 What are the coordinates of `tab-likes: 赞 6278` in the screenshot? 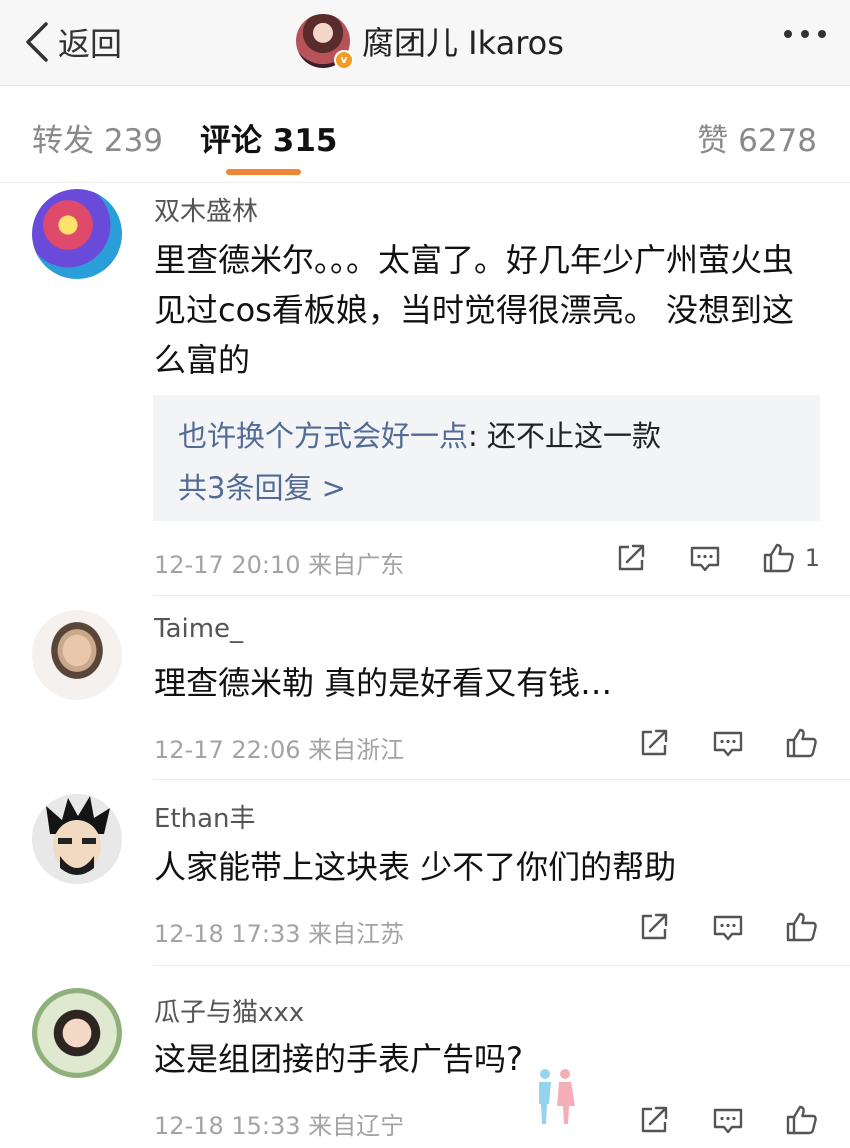 It's located at (757, 137).